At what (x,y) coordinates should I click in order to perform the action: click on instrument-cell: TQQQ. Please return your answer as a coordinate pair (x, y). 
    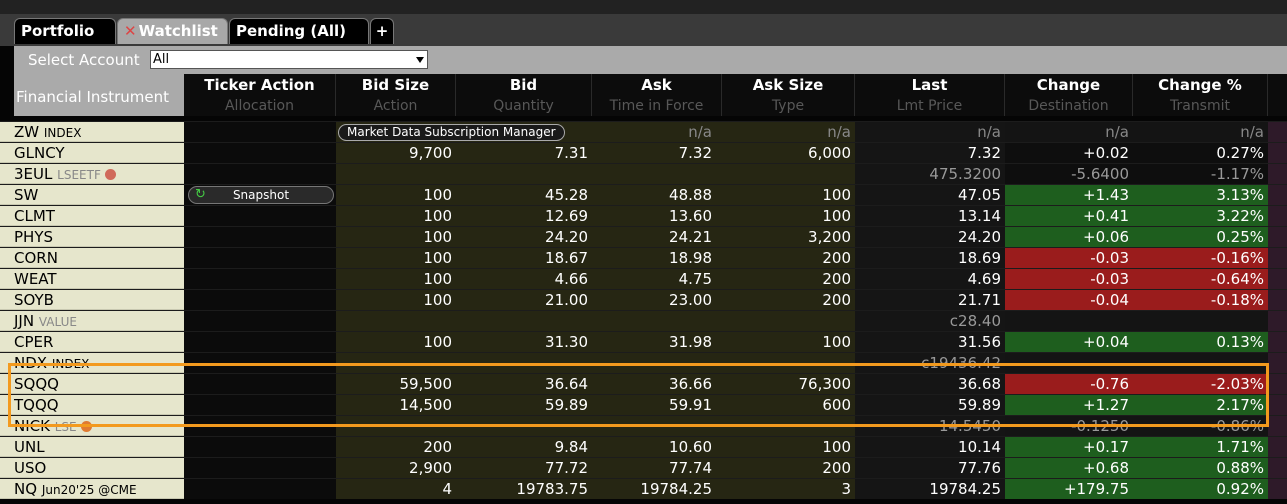
    Looking at the image, I should click on (92, 405).